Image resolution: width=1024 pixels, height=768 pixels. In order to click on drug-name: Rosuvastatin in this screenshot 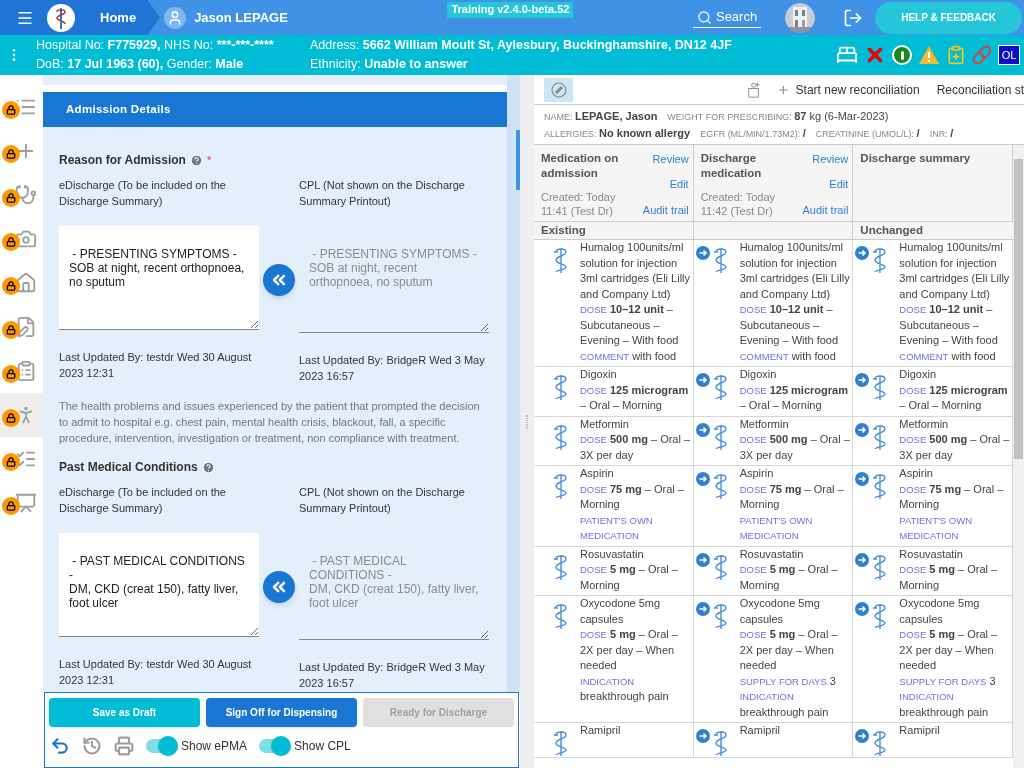, I will do `click(931, 554)`.